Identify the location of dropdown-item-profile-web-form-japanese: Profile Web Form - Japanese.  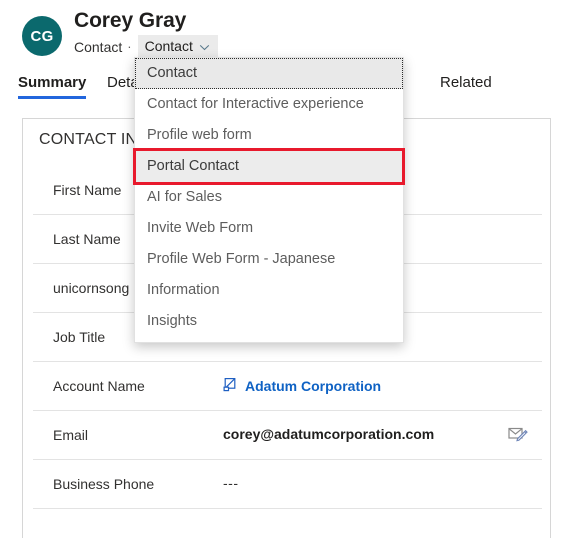
(269, 259).